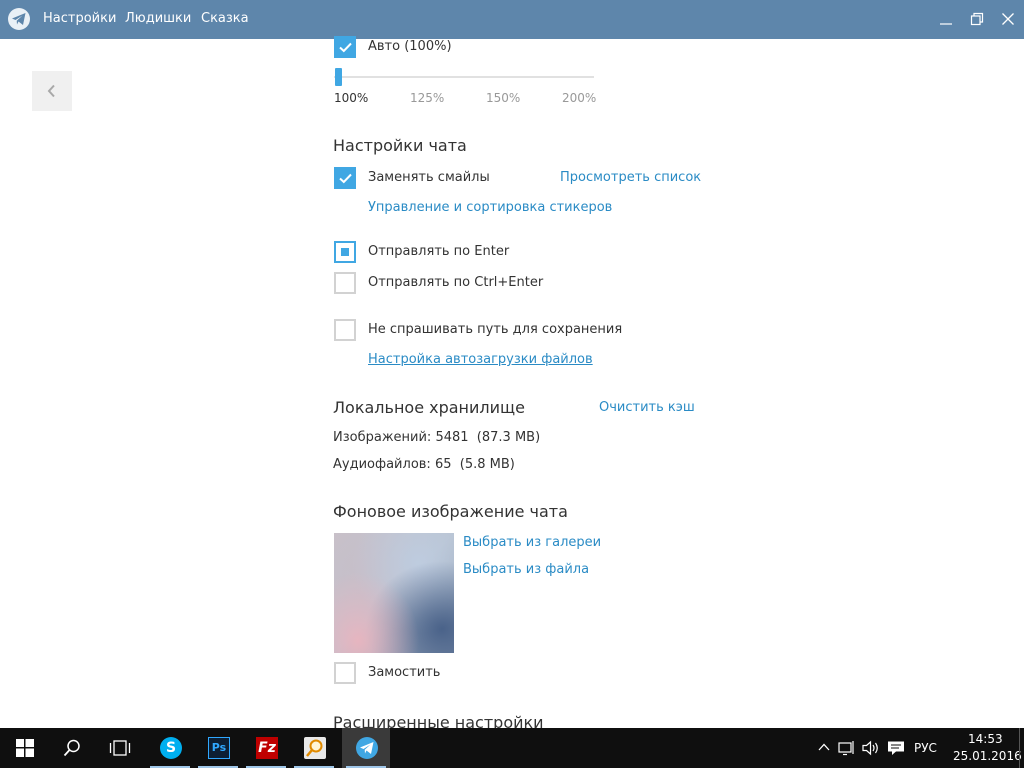 This screenshot has height=768, width=1024. I want to click on clock-date: 25.01.2016, so click(987, 756).